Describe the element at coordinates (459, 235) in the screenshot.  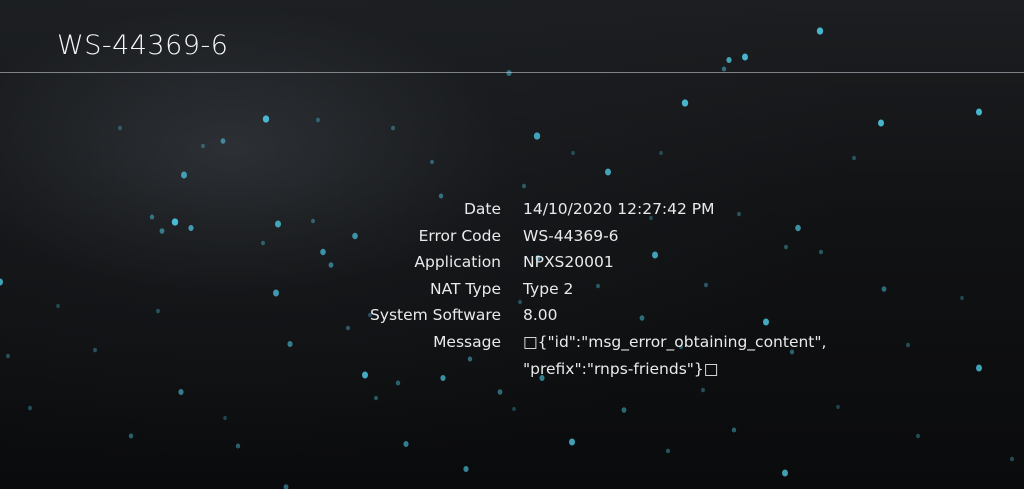
I see `error-code-label: Error Code` at that location.